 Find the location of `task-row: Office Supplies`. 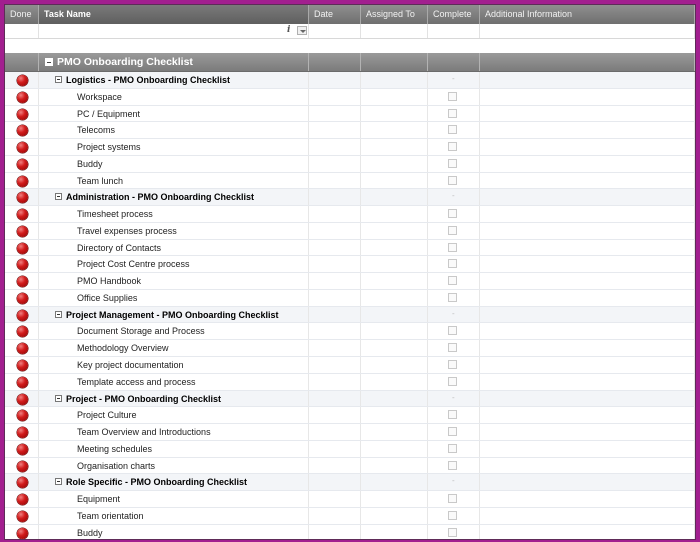

task-row: Office Supplies is located at coordinates (350, 298).